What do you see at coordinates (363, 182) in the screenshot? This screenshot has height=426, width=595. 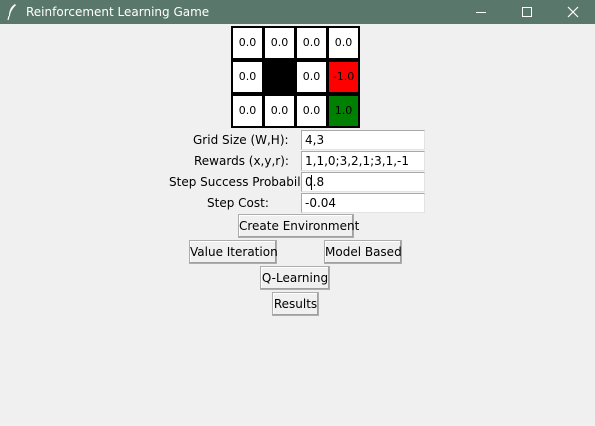 I see `step-probability-input` at bounding box center [363, 182].